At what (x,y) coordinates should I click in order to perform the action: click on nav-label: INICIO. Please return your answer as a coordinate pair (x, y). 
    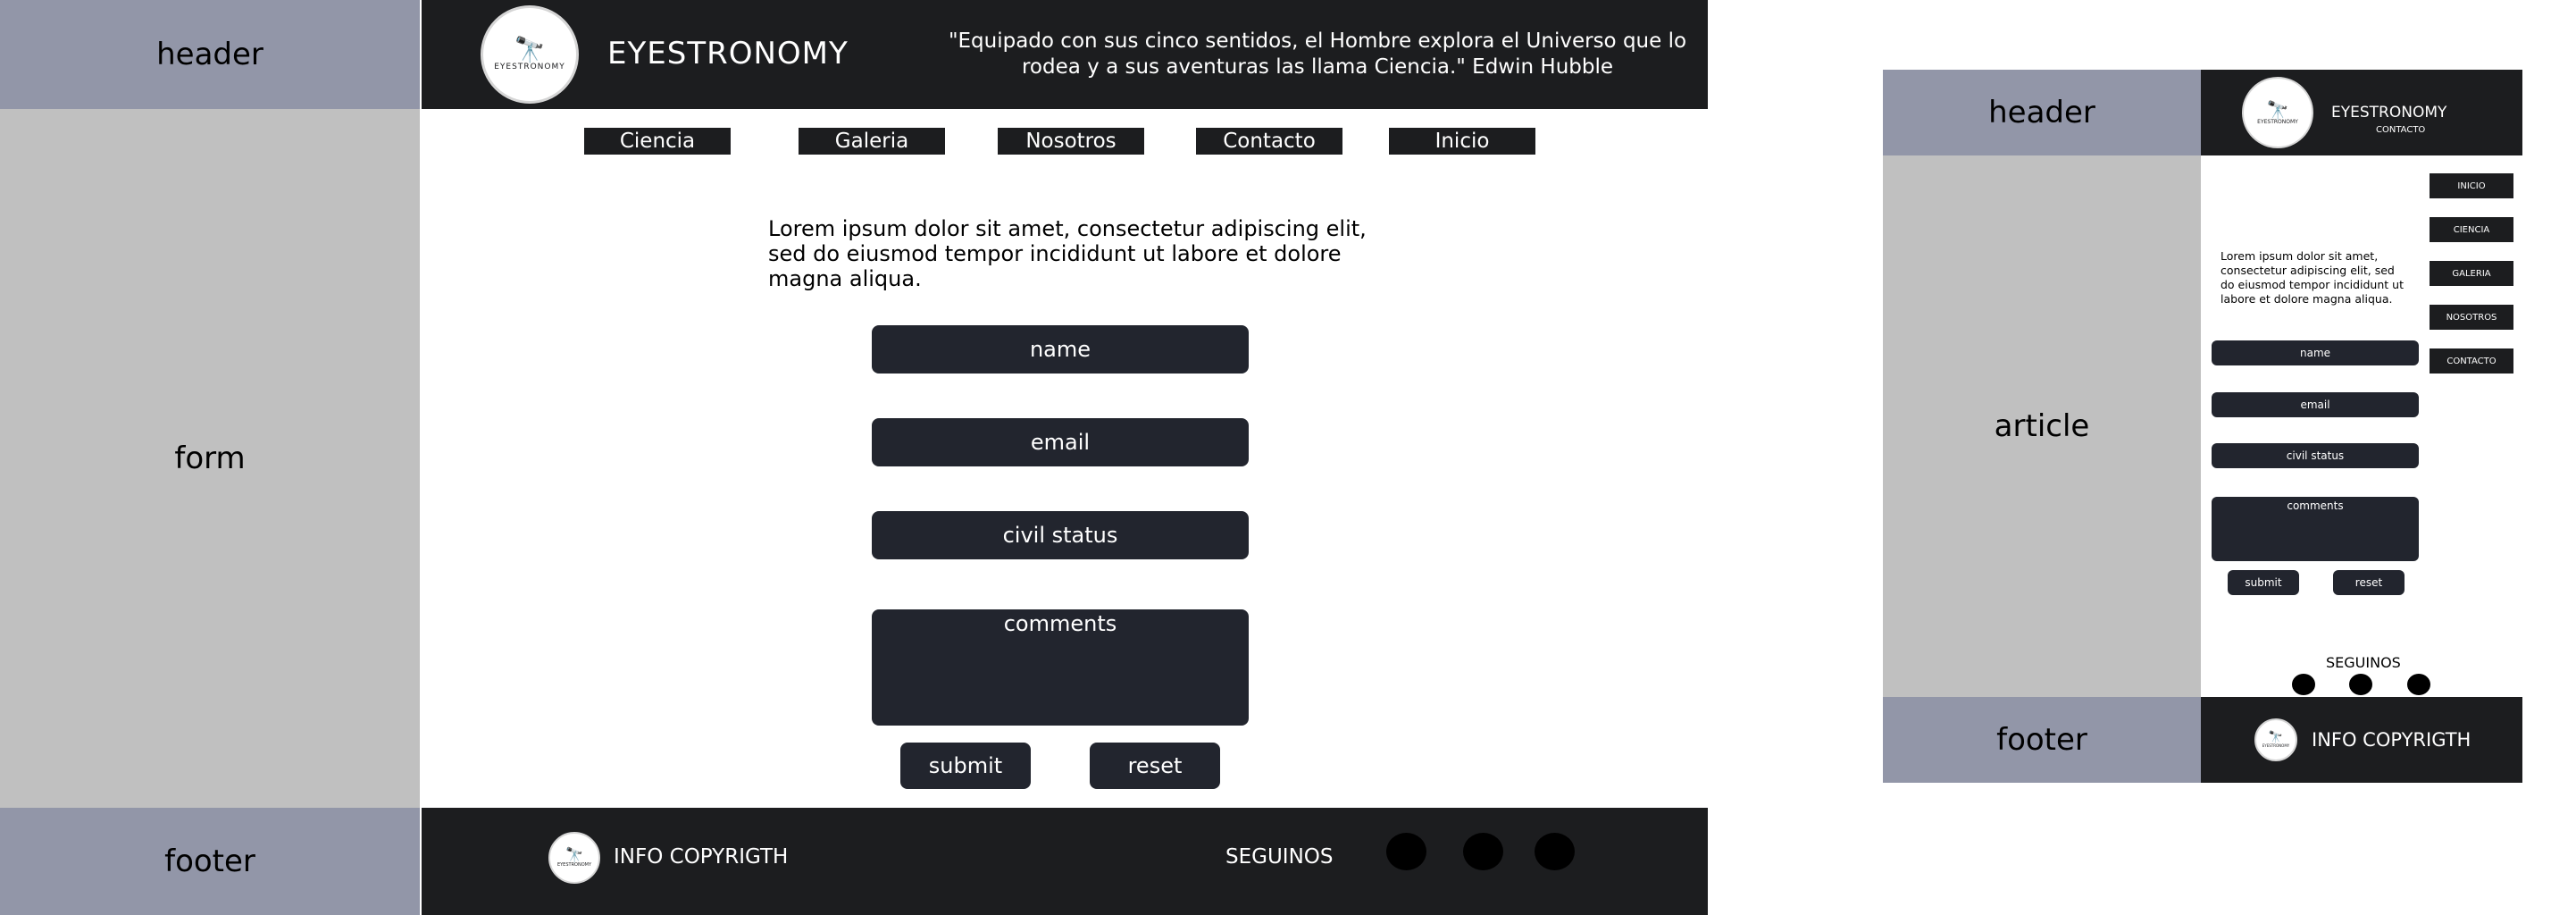
    Looking at the image, I should click on (2472, 185).